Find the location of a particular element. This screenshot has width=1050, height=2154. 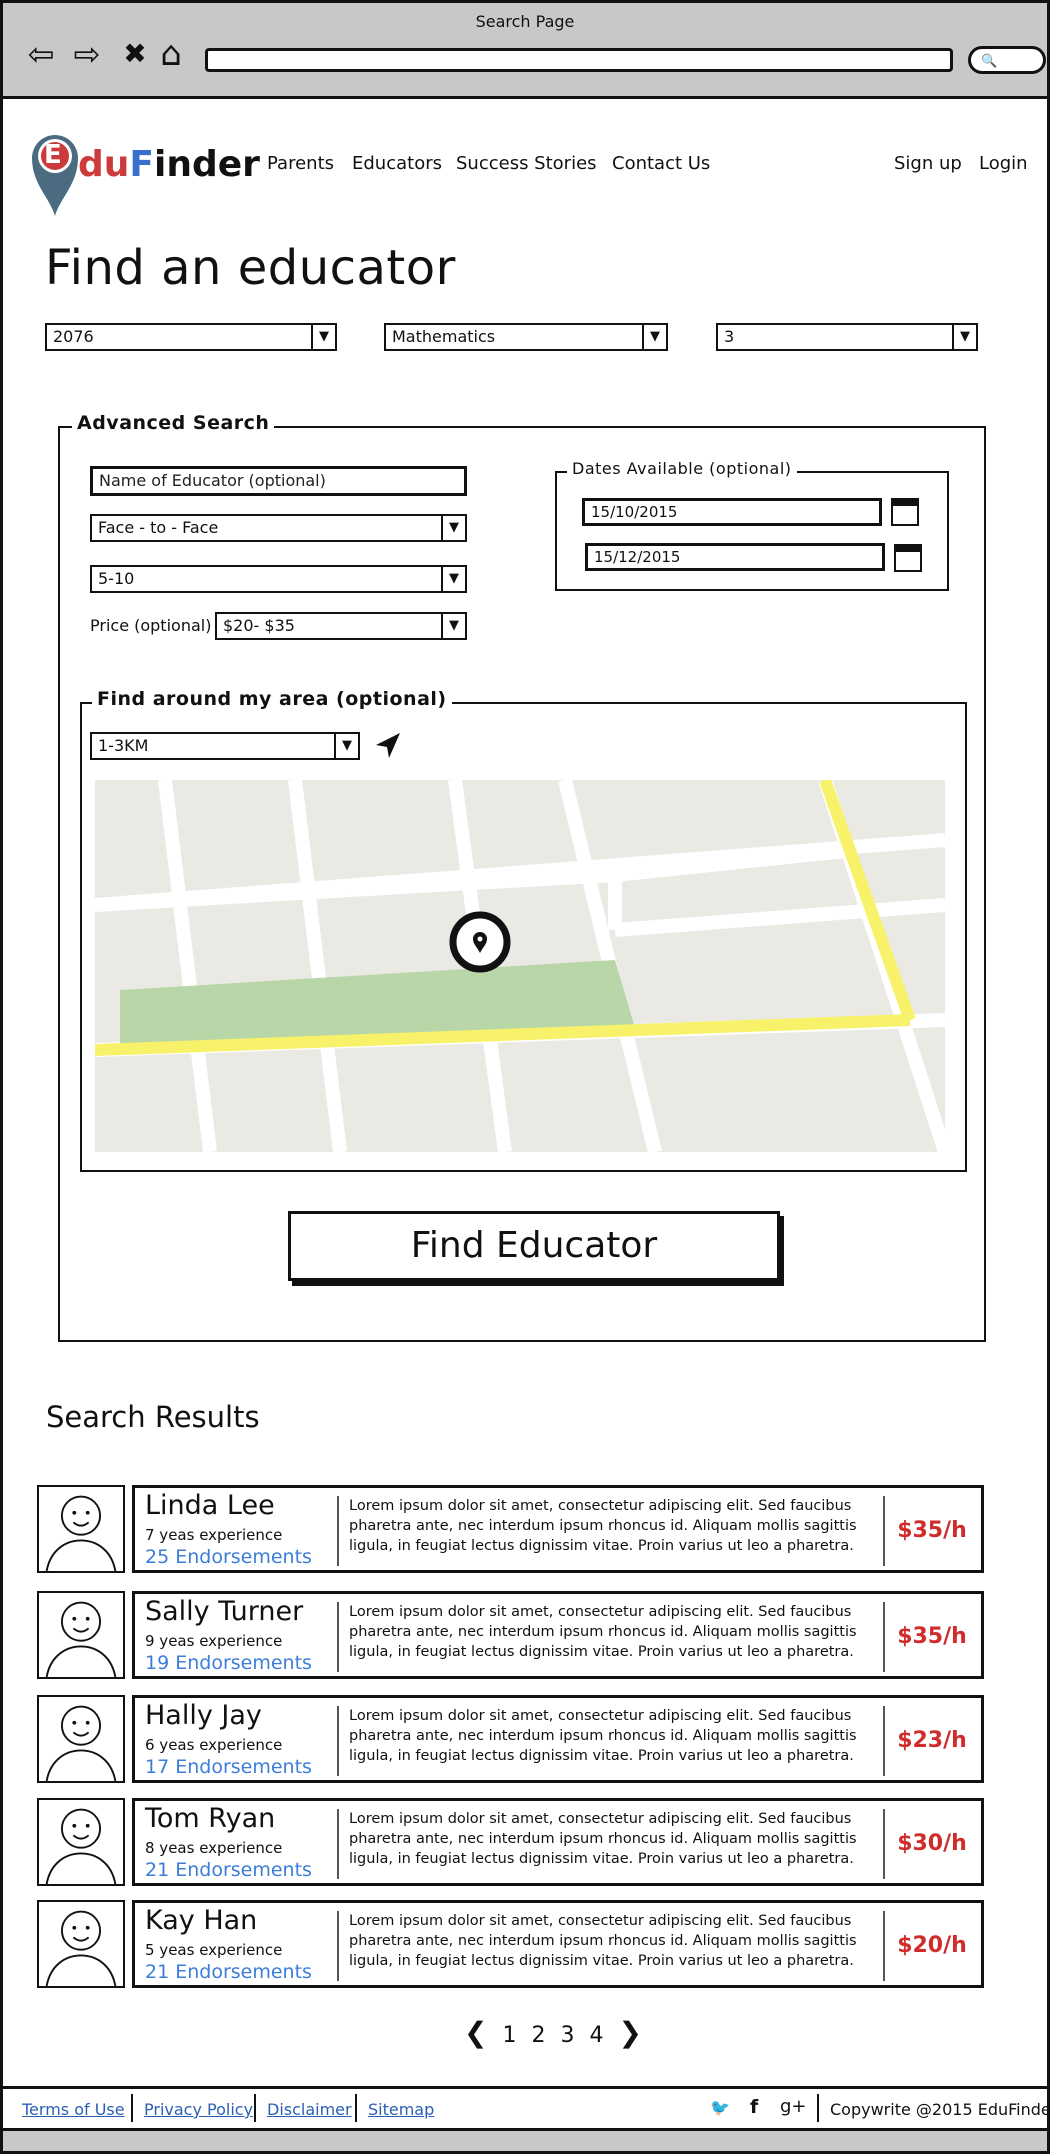

map-pin-icon is located at coordinates (480, 943).